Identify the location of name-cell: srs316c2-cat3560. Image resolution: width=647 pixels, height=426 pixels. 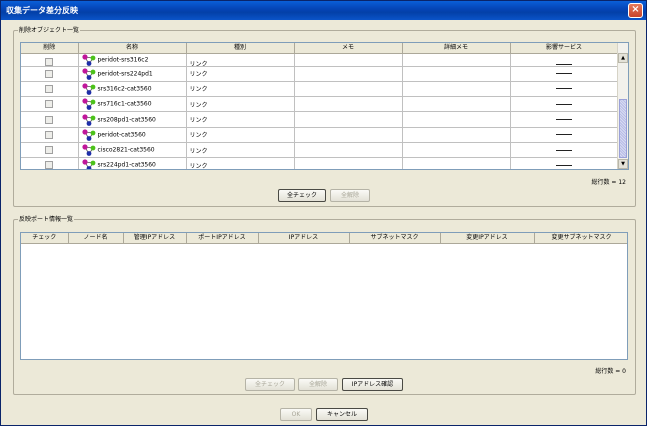
(132, 89).